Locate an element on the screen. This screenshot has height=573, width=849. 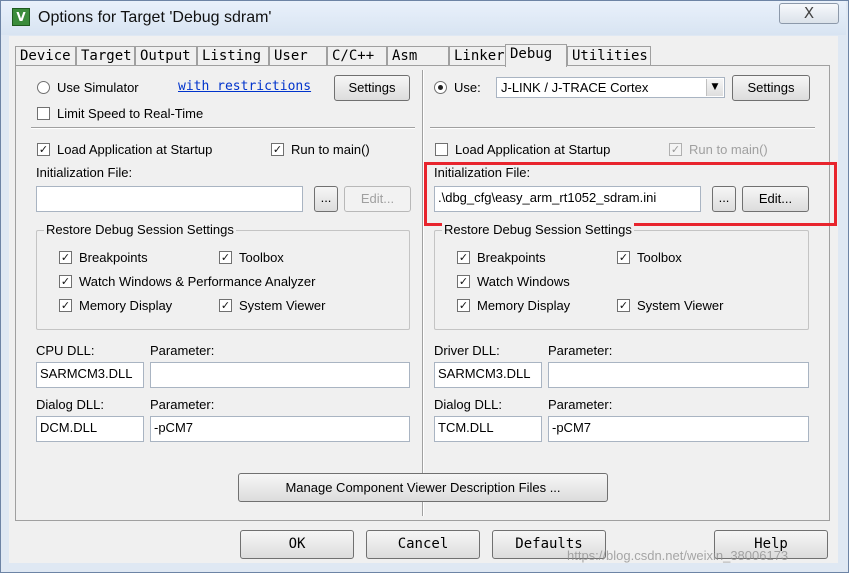
ok-button: OK is located at coordinates (297, 544).